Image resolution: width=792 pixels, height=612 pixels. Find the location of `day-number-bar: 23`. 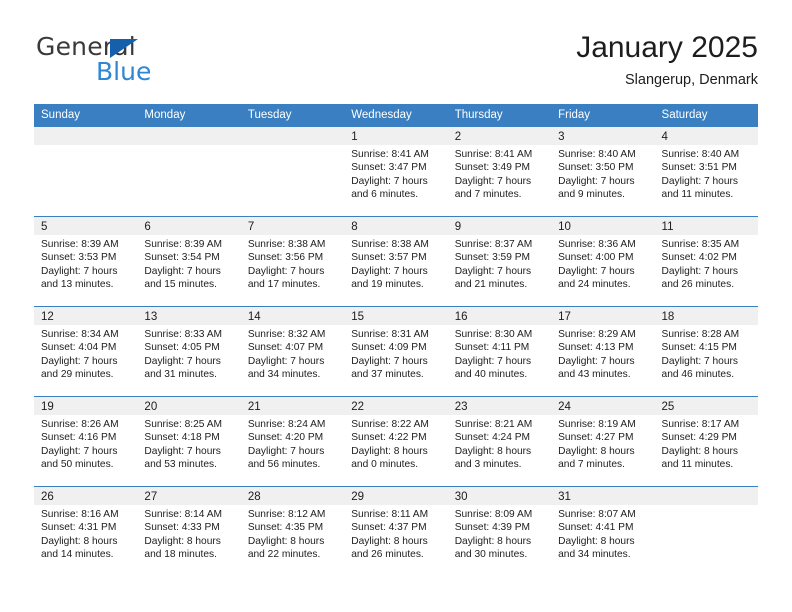

day-number-bar: 23 is located at coordinates (499, 406).